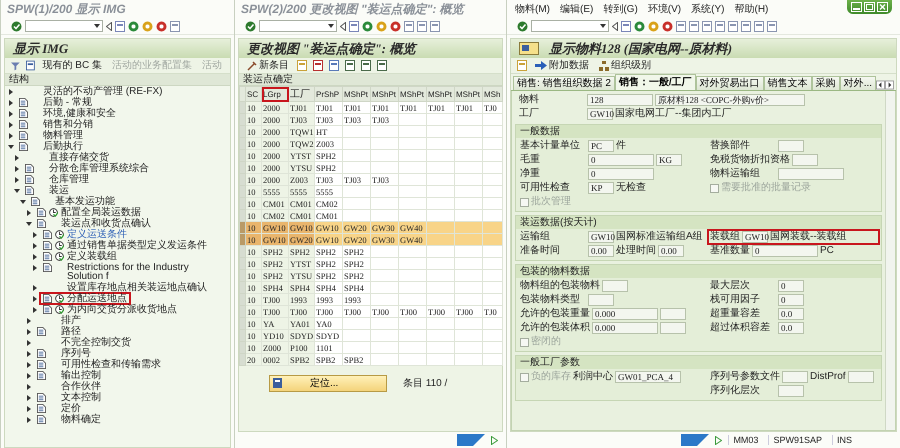 Image resolution: width=900 pixels, height=448 pixels. Describe the element at coordinates (125, 245) in the screenshot. I see `tree-item: 通过销售单据类型定义发运条件` at that location.